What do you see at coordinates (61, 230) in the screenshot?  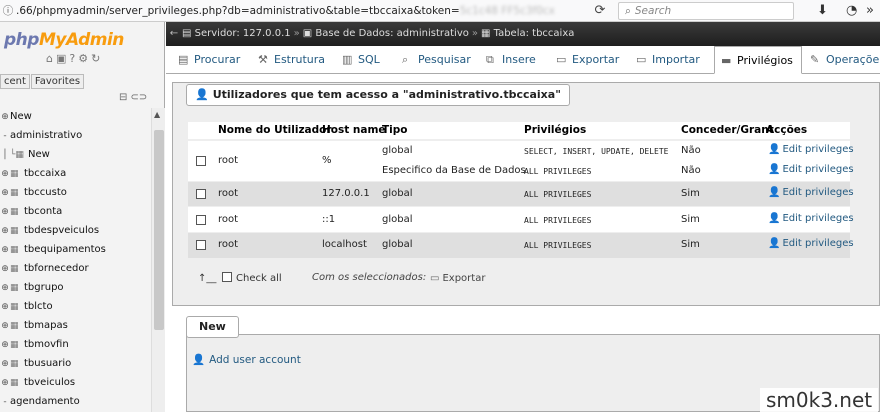 I see `tree-item-label: tbdespveiculos` at bounding box center [61, 230].